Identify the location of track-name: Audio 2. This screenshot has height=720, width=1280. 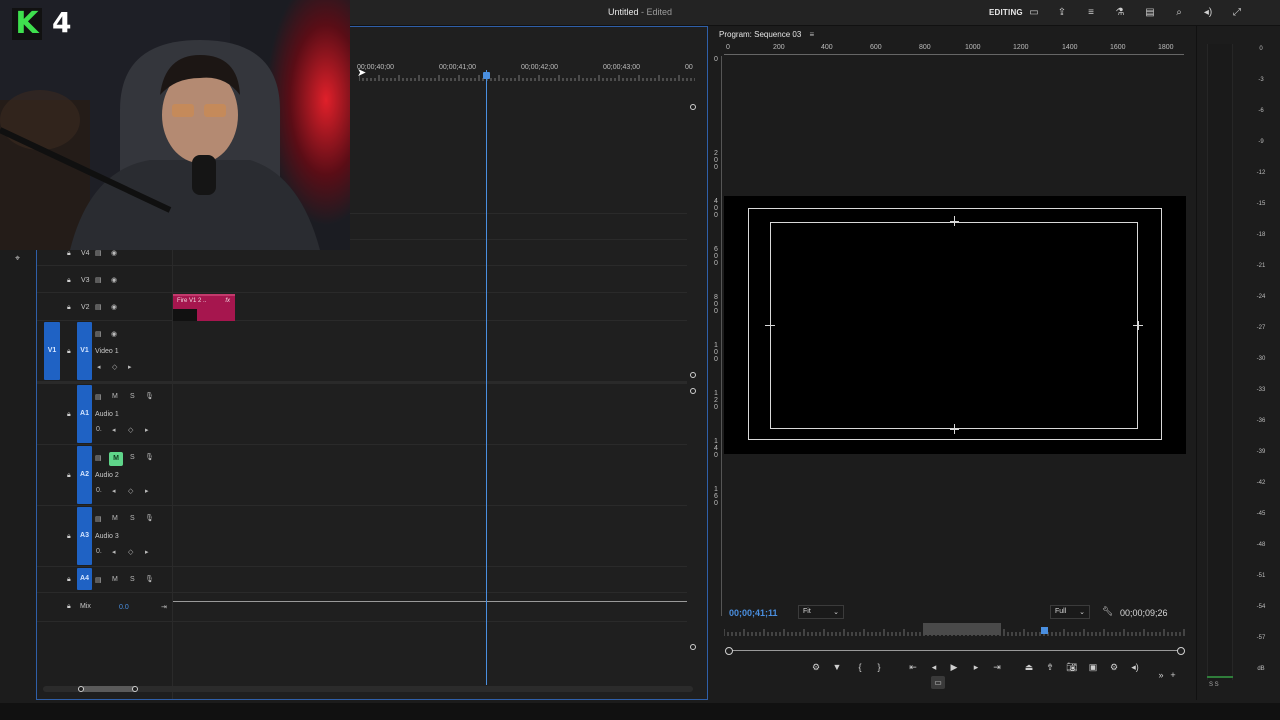
(107, 475).